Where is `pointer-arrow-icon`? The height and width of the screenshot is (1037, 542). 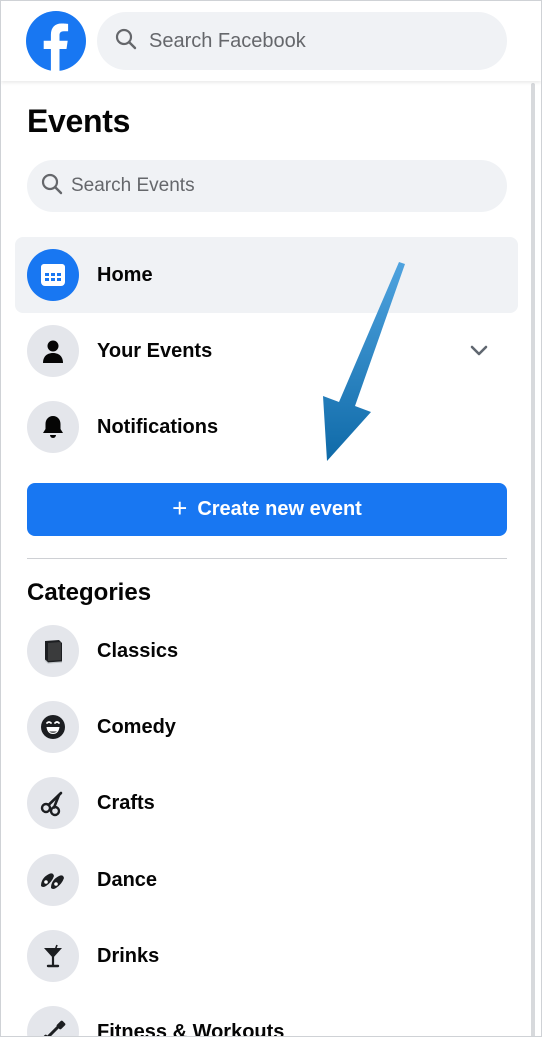 pointer-arrow-icon is located at coordinates (366, 363).